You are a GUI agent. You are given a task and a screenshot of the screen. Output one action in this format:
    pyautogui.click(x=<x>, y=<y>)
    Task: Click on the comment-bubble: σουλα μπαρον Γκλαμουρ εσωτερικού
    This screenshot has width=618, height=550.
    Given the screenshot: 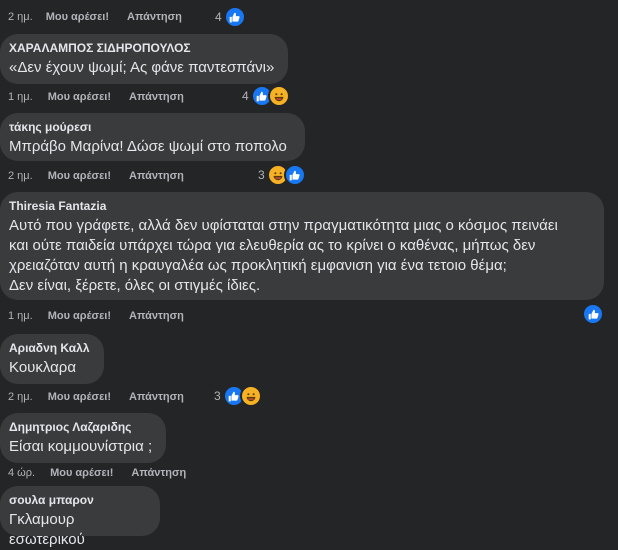 What is the action you would take?
    pyautogui.click(x=80, y=517)
    